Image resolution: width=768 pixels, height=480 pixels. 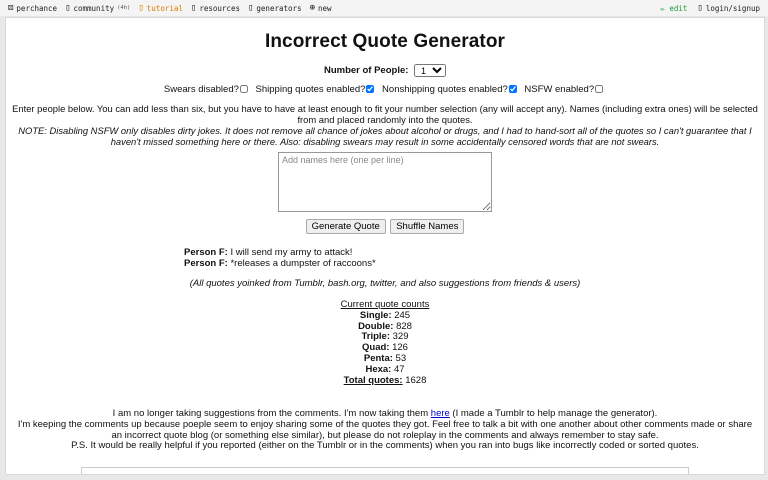 What do you see at coordinates (370, 89) in the screenshot?
I see `shipping-checkbox` at bounding box center [370, 89].